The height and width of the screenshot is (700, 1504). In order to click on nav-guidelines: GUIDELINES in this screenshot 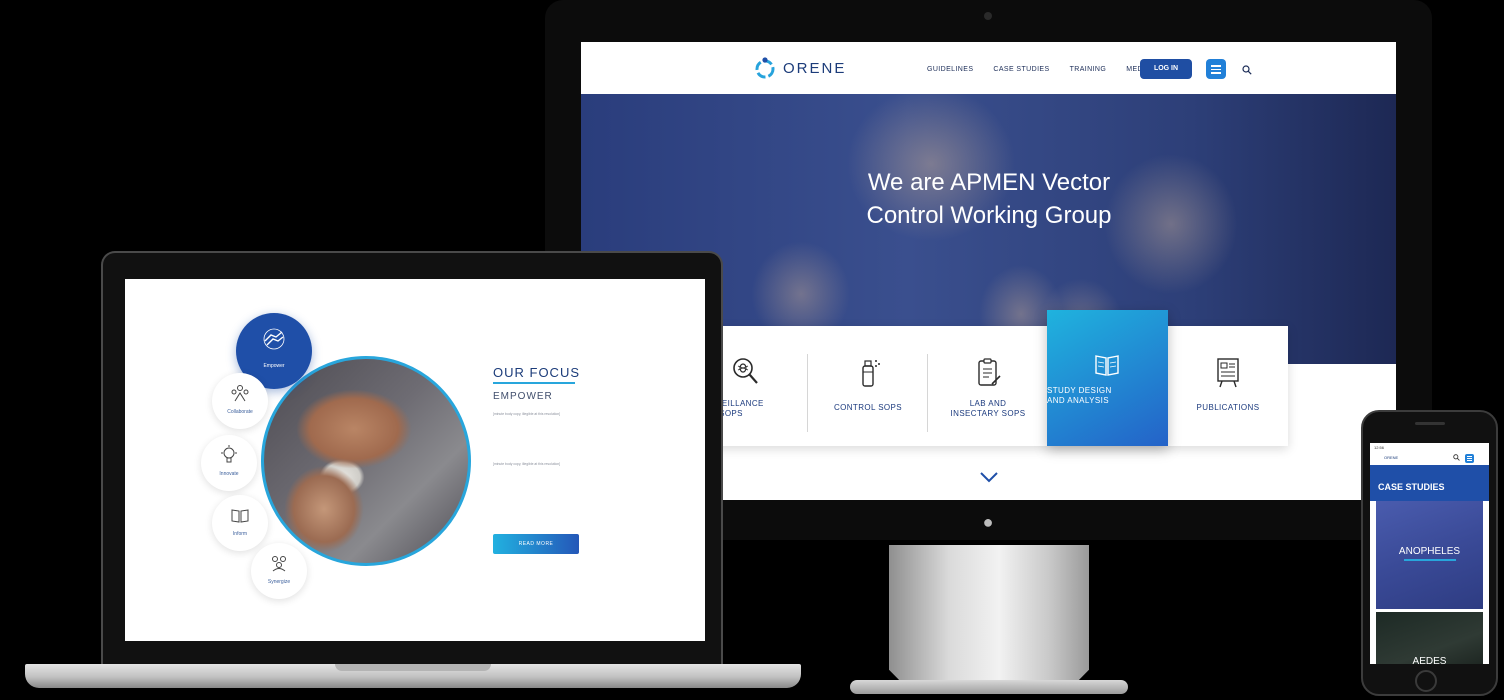, I will do `click(950, 69)`.